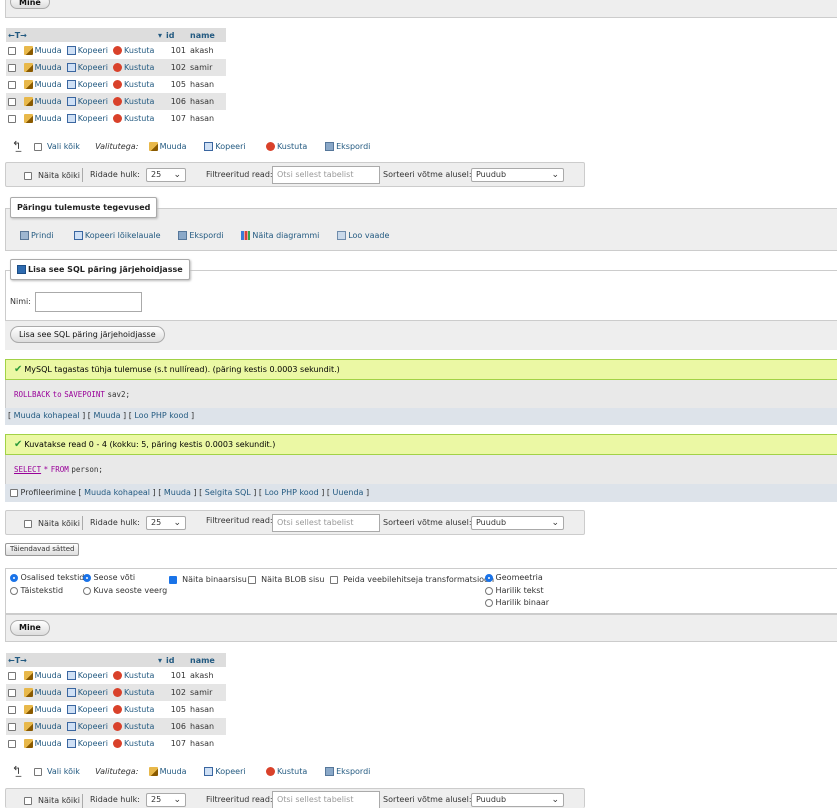 This screenshot has height=808, width=837. Describe the element at coordinates (514, 590) in the screenshot. I see `option-wkt: Harilik tekst` at that location.